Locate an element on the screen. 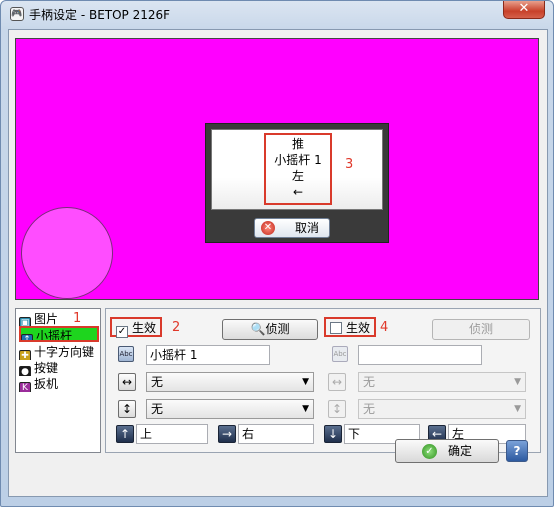  popup-control-text: 小摇杆 1 is located at coordinates (298, 160).